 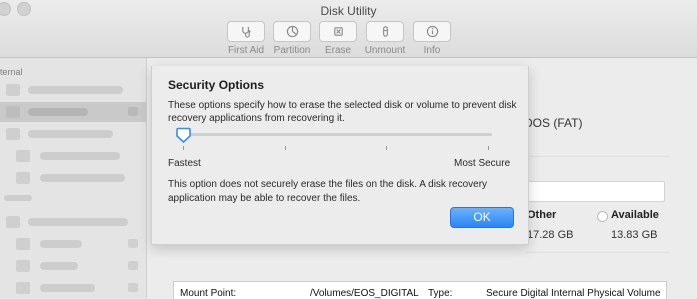 I want to click on legend-other-title: Other, so click(x=542, y=215).